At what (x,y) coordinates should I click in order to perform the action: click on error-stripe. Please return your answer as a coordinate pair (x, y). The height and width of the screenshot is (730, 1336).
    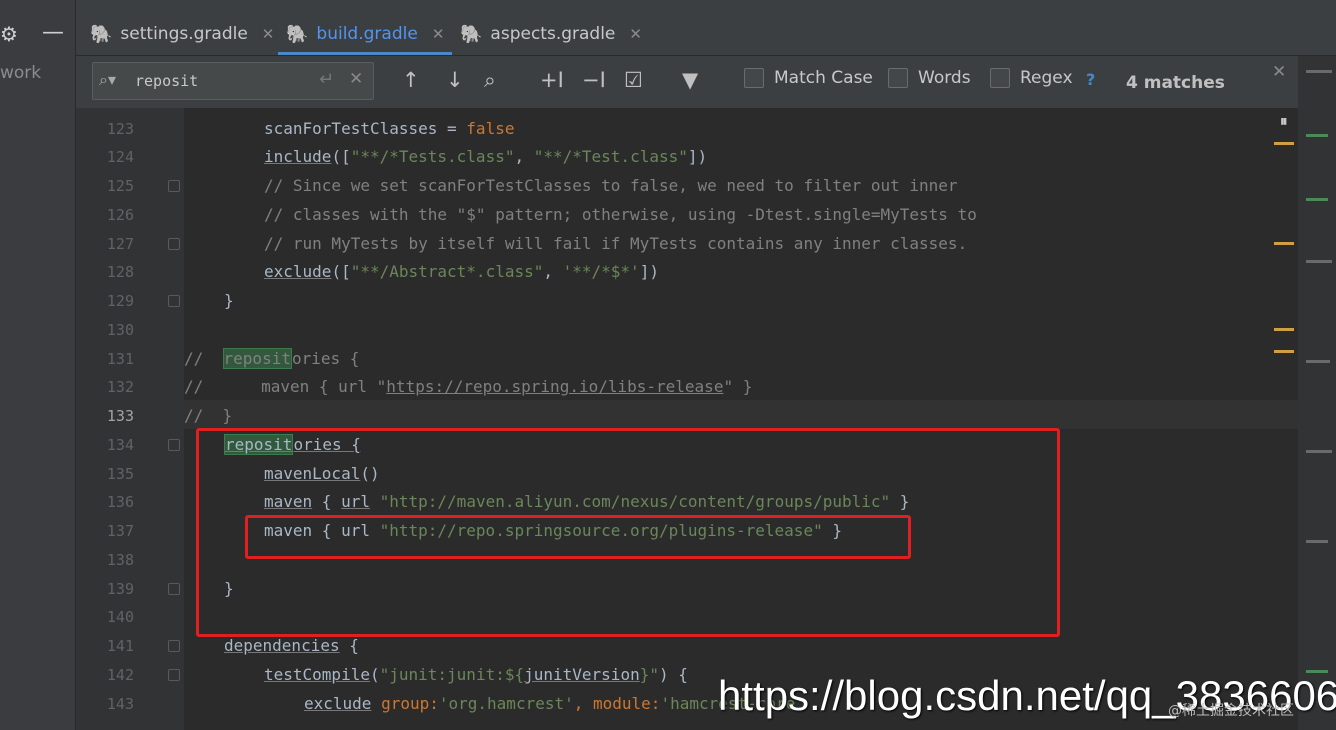
    Looking at the image, I should click on (1305, 365).